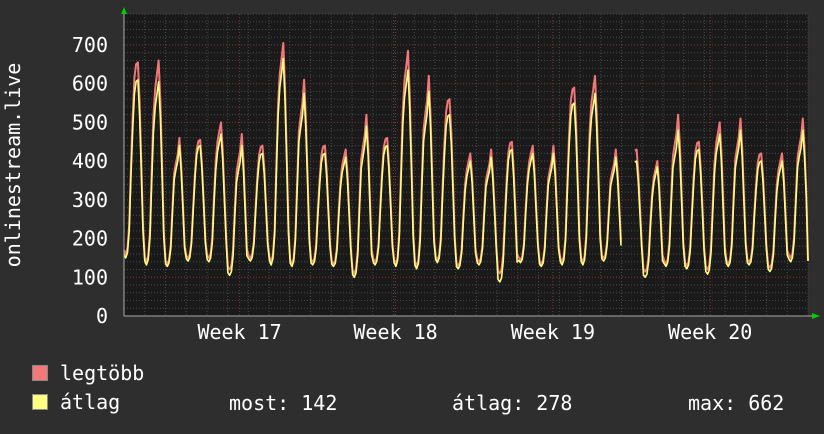 This screenshot has width=824, height=434. What do you see at coordinates (554, 403) in the screenshot?
I see `stat-average-value: 278` at bounding box center [554, 403].